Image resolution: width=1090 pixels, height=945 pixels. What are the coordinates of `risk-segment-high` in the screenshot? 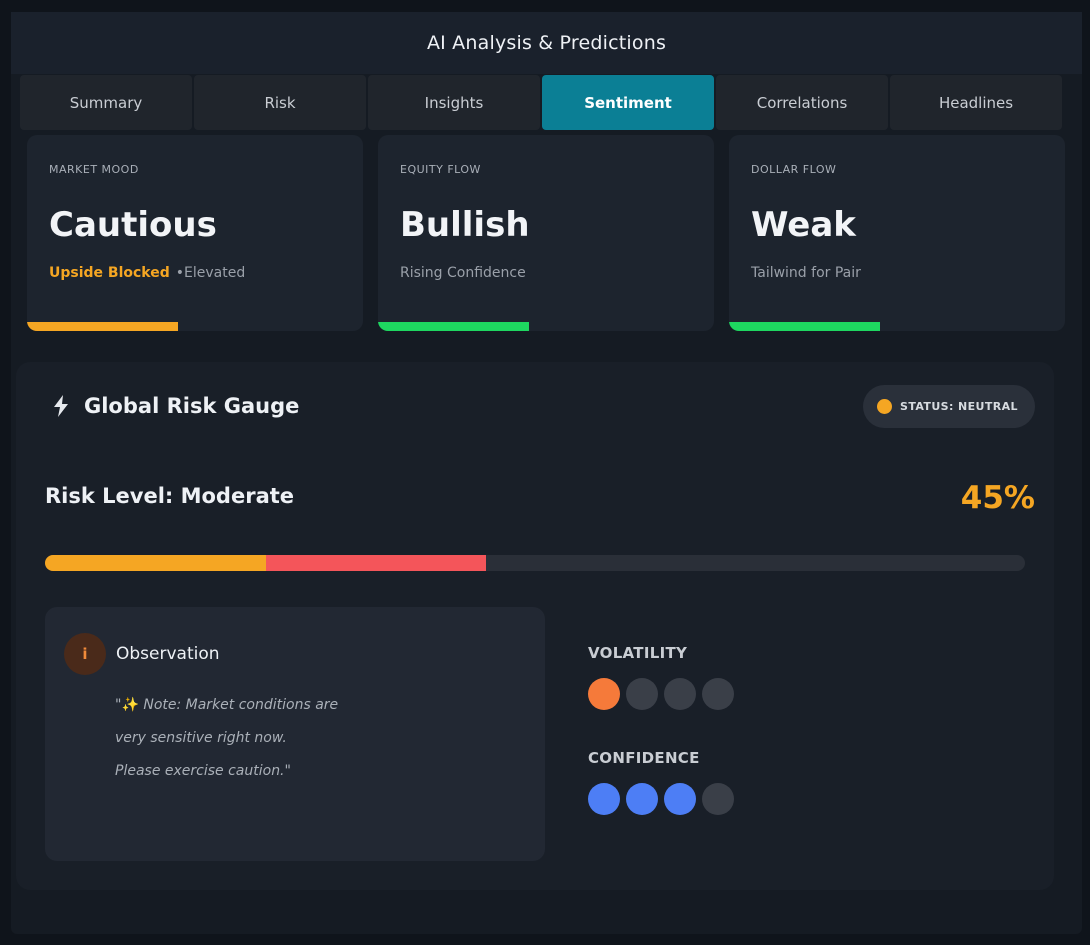 It's located at (375, 563).